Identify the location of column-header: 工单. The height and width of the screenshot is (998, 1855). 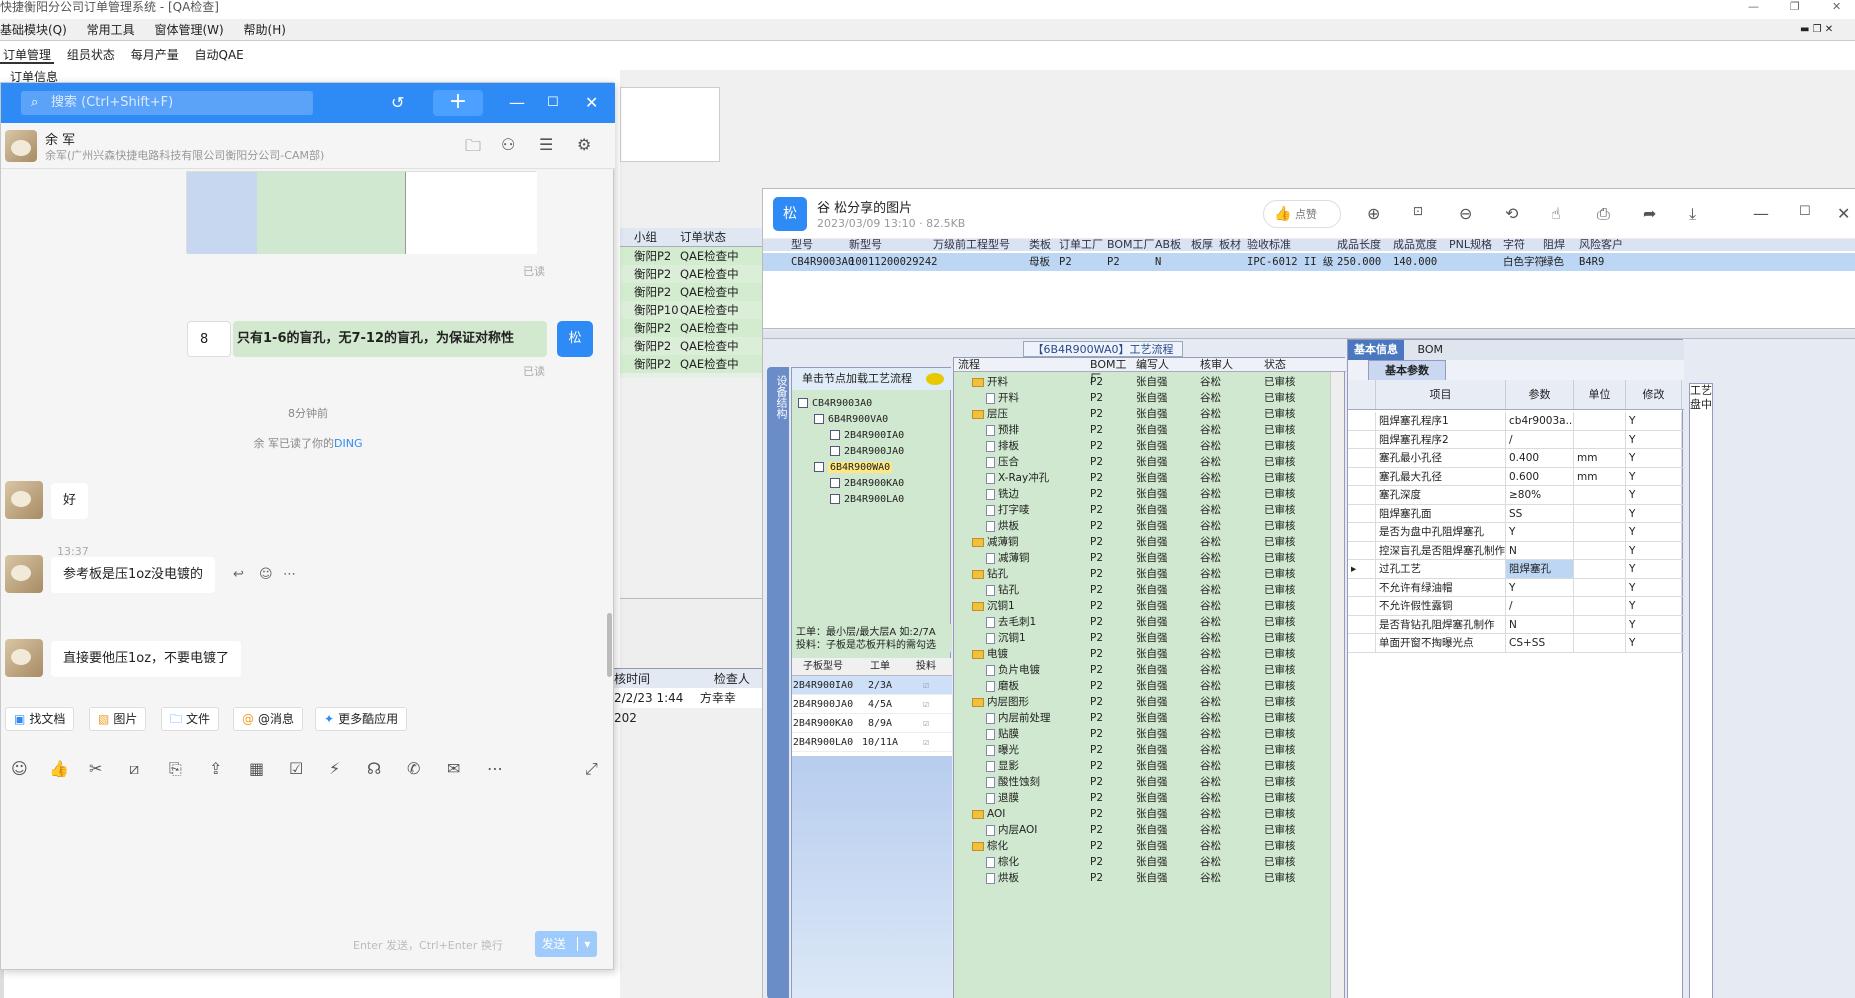
(880, 666).